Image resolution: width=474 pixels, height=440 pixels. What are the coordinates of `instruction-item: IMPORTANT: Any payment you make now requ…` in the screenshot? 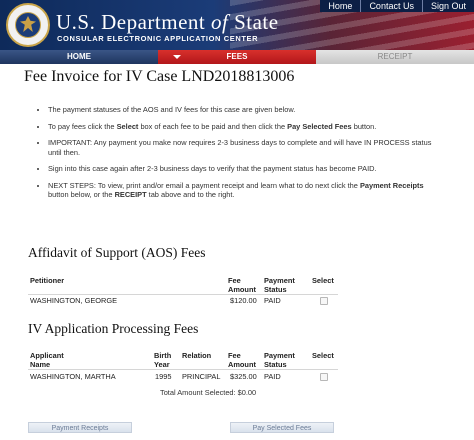 It's located at (247, 147).